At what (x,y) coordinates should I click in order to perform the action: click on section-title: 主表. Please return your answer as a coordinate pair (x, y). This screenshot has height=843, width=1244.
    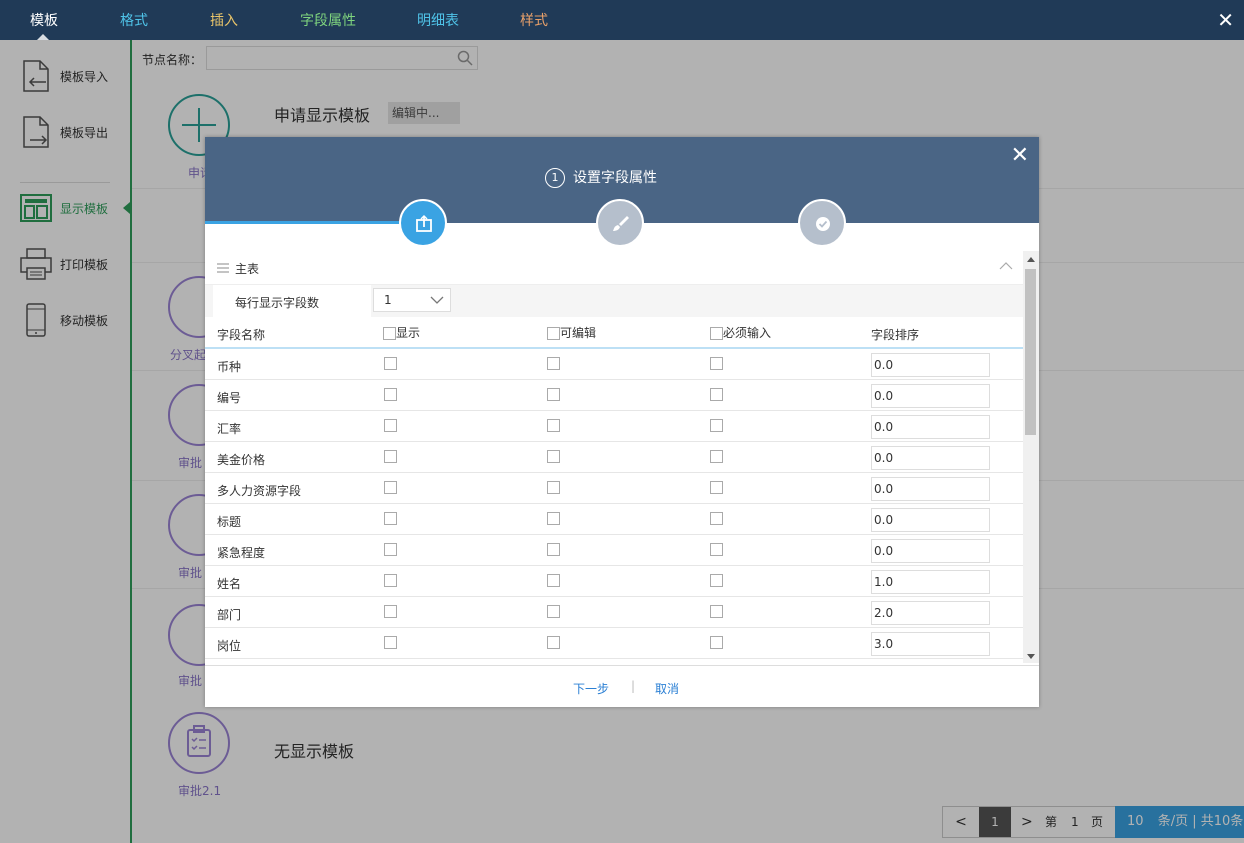
    Looking at the image, I should click on (247, 269).